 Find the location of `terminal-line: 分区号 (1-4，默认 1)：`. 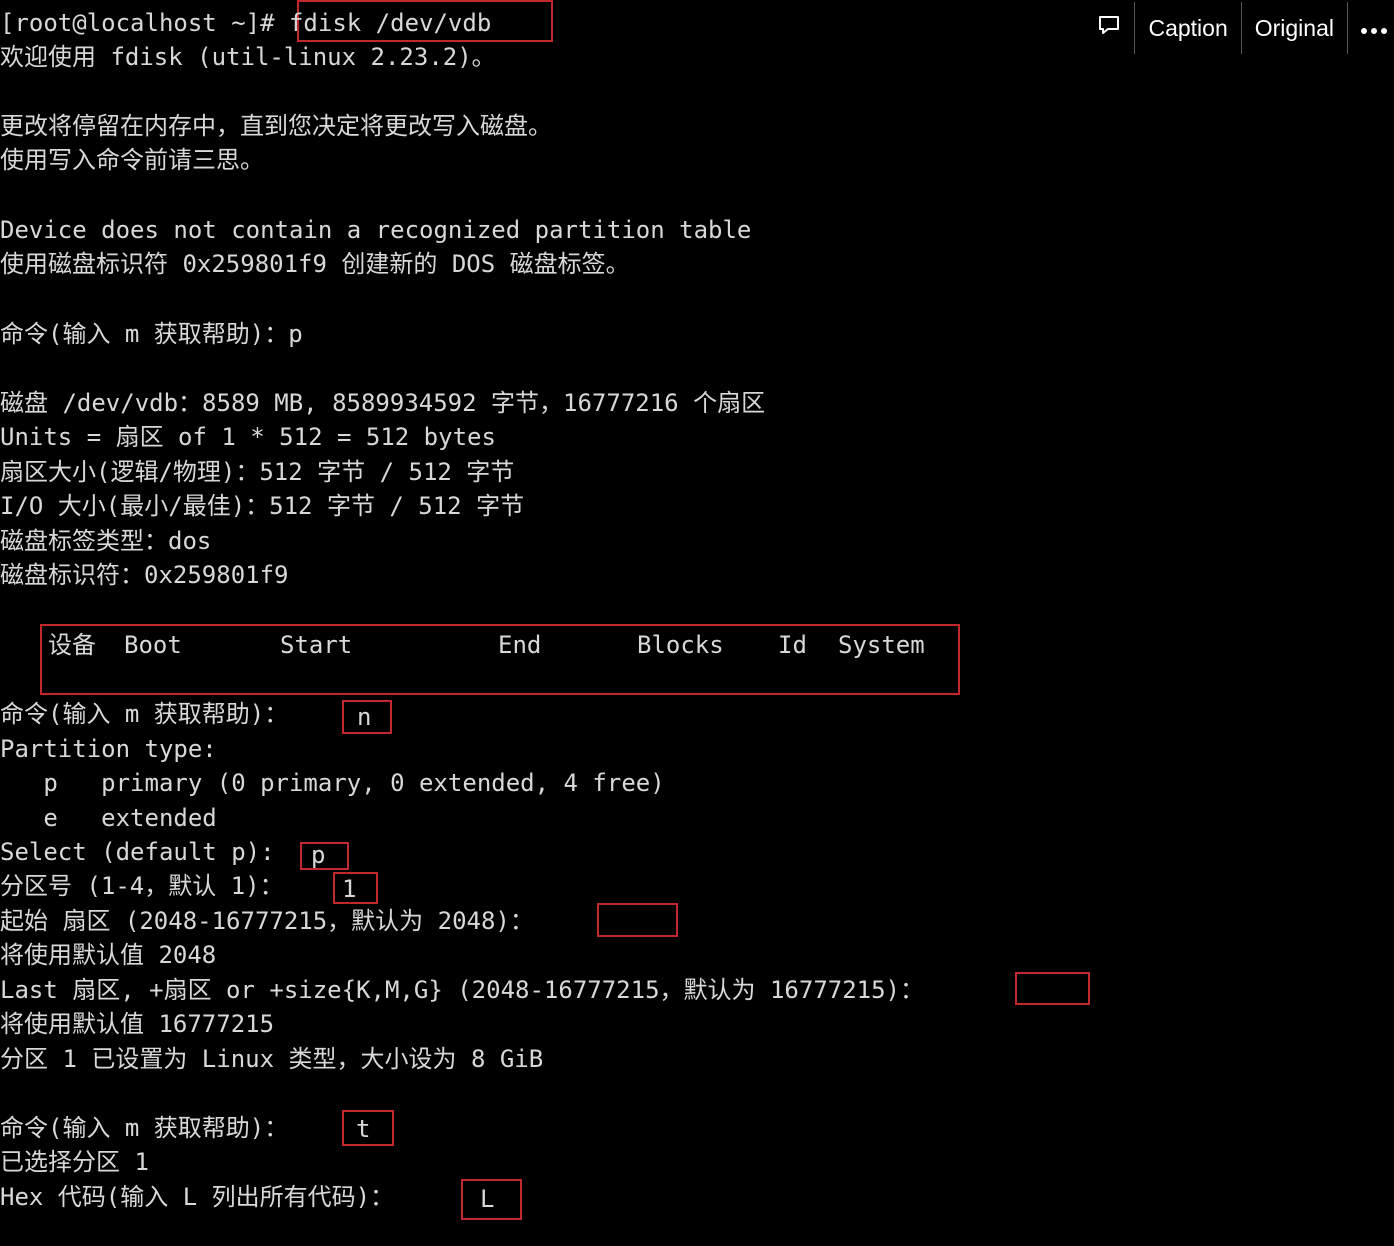

terminal-line: 分区号 (1-4，默认 1)： is located at coordinates (142, 886).